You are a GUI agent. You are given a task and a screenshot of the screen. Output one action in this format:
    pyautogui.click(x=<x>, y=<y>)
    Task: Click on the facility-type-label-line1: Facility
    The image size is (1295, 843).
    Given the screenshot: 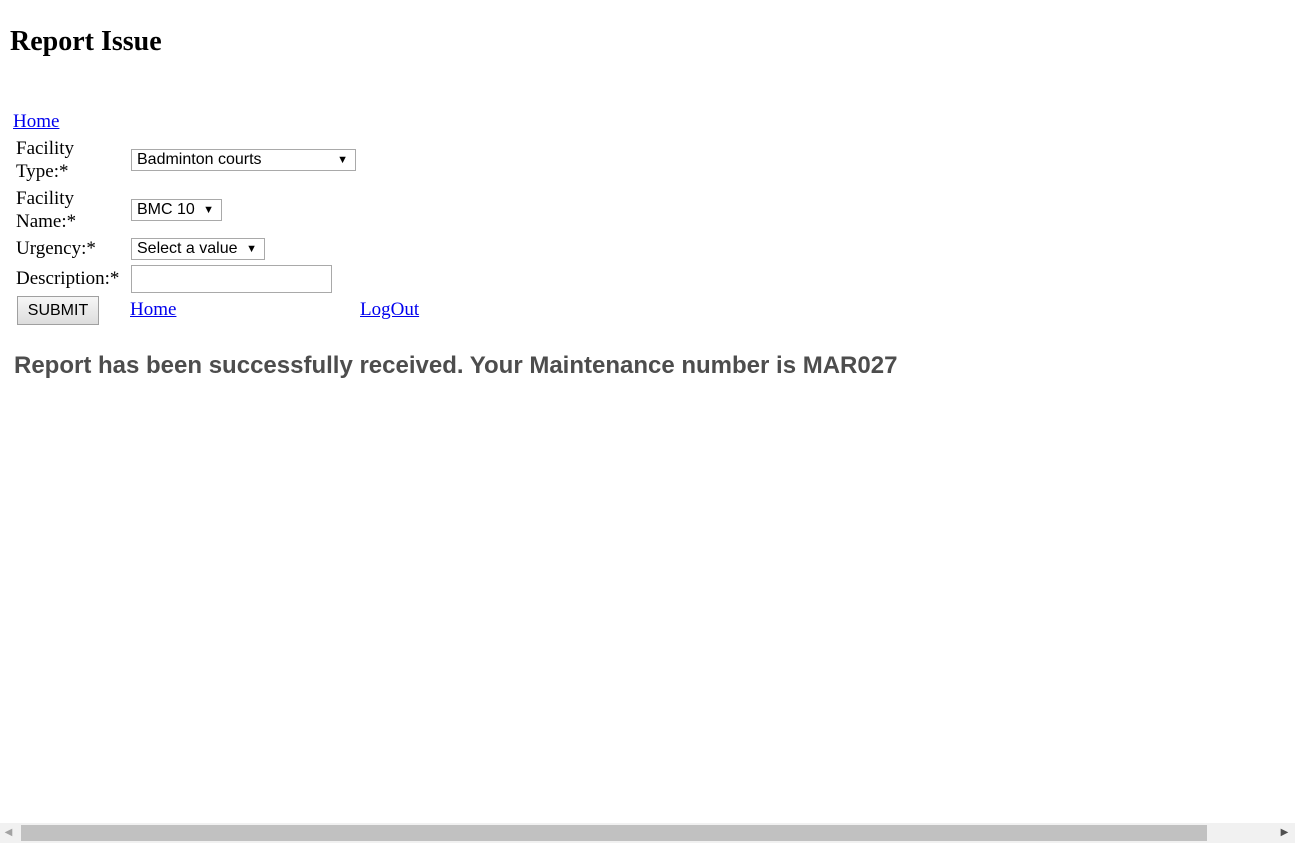 What is the action you would take?
    pyautogui.click(x=45, y=148)
    